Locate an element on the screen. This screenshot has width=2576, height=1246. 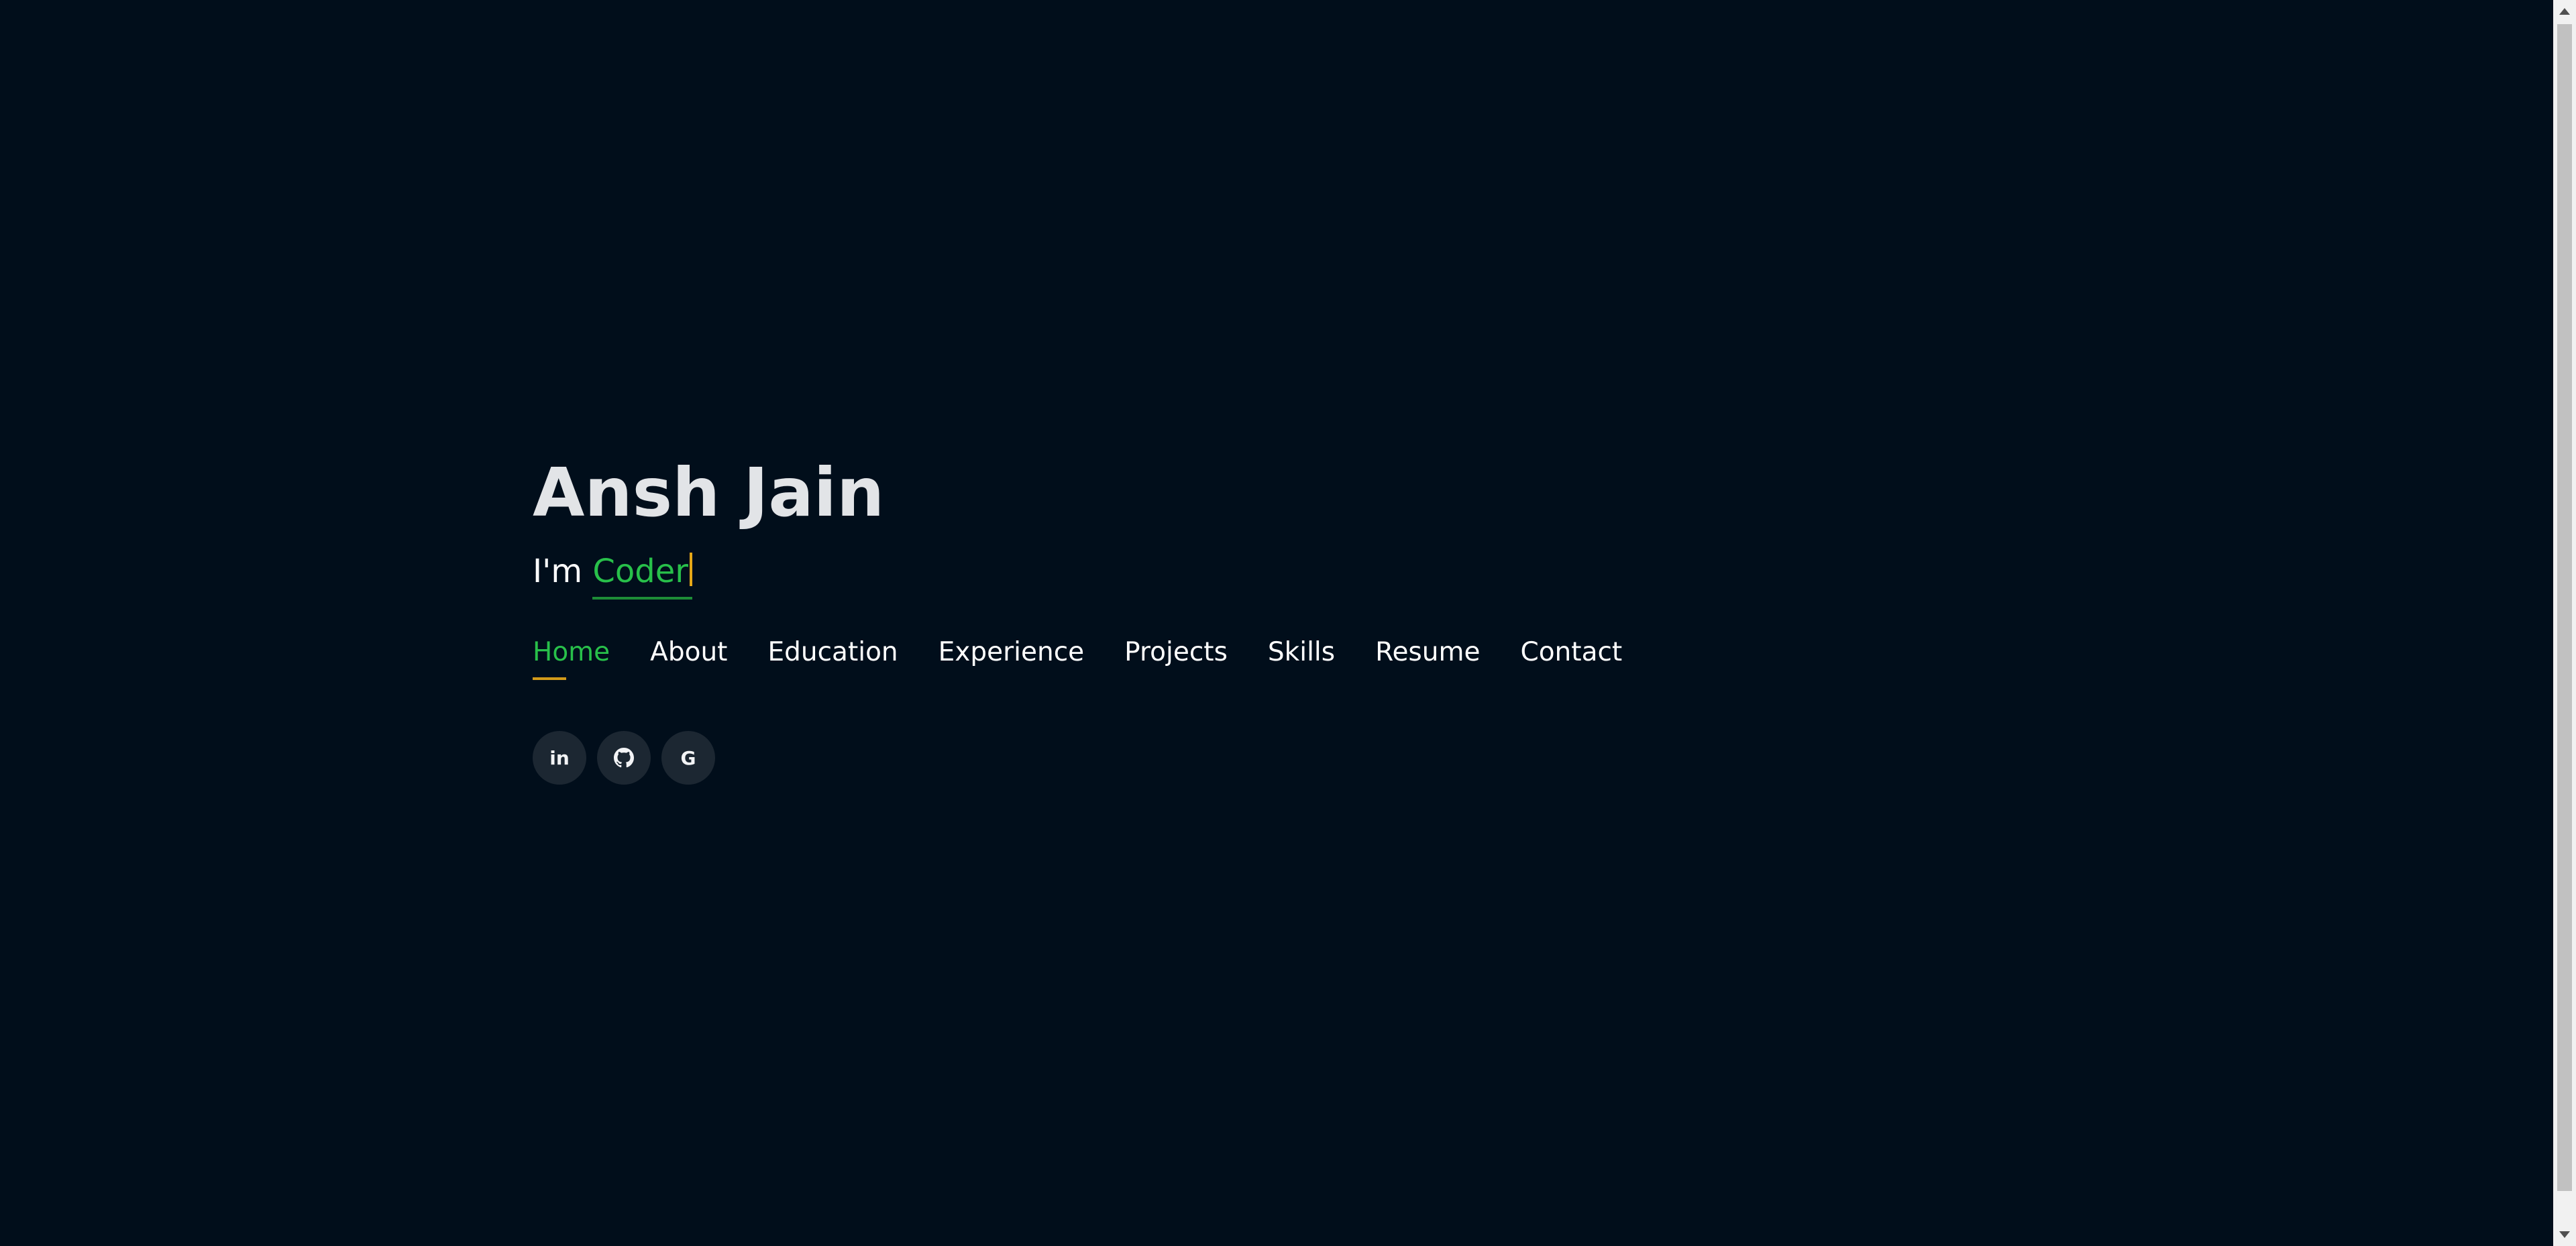
nav-item-skills: Skills is located at coordinates (1301, 658).